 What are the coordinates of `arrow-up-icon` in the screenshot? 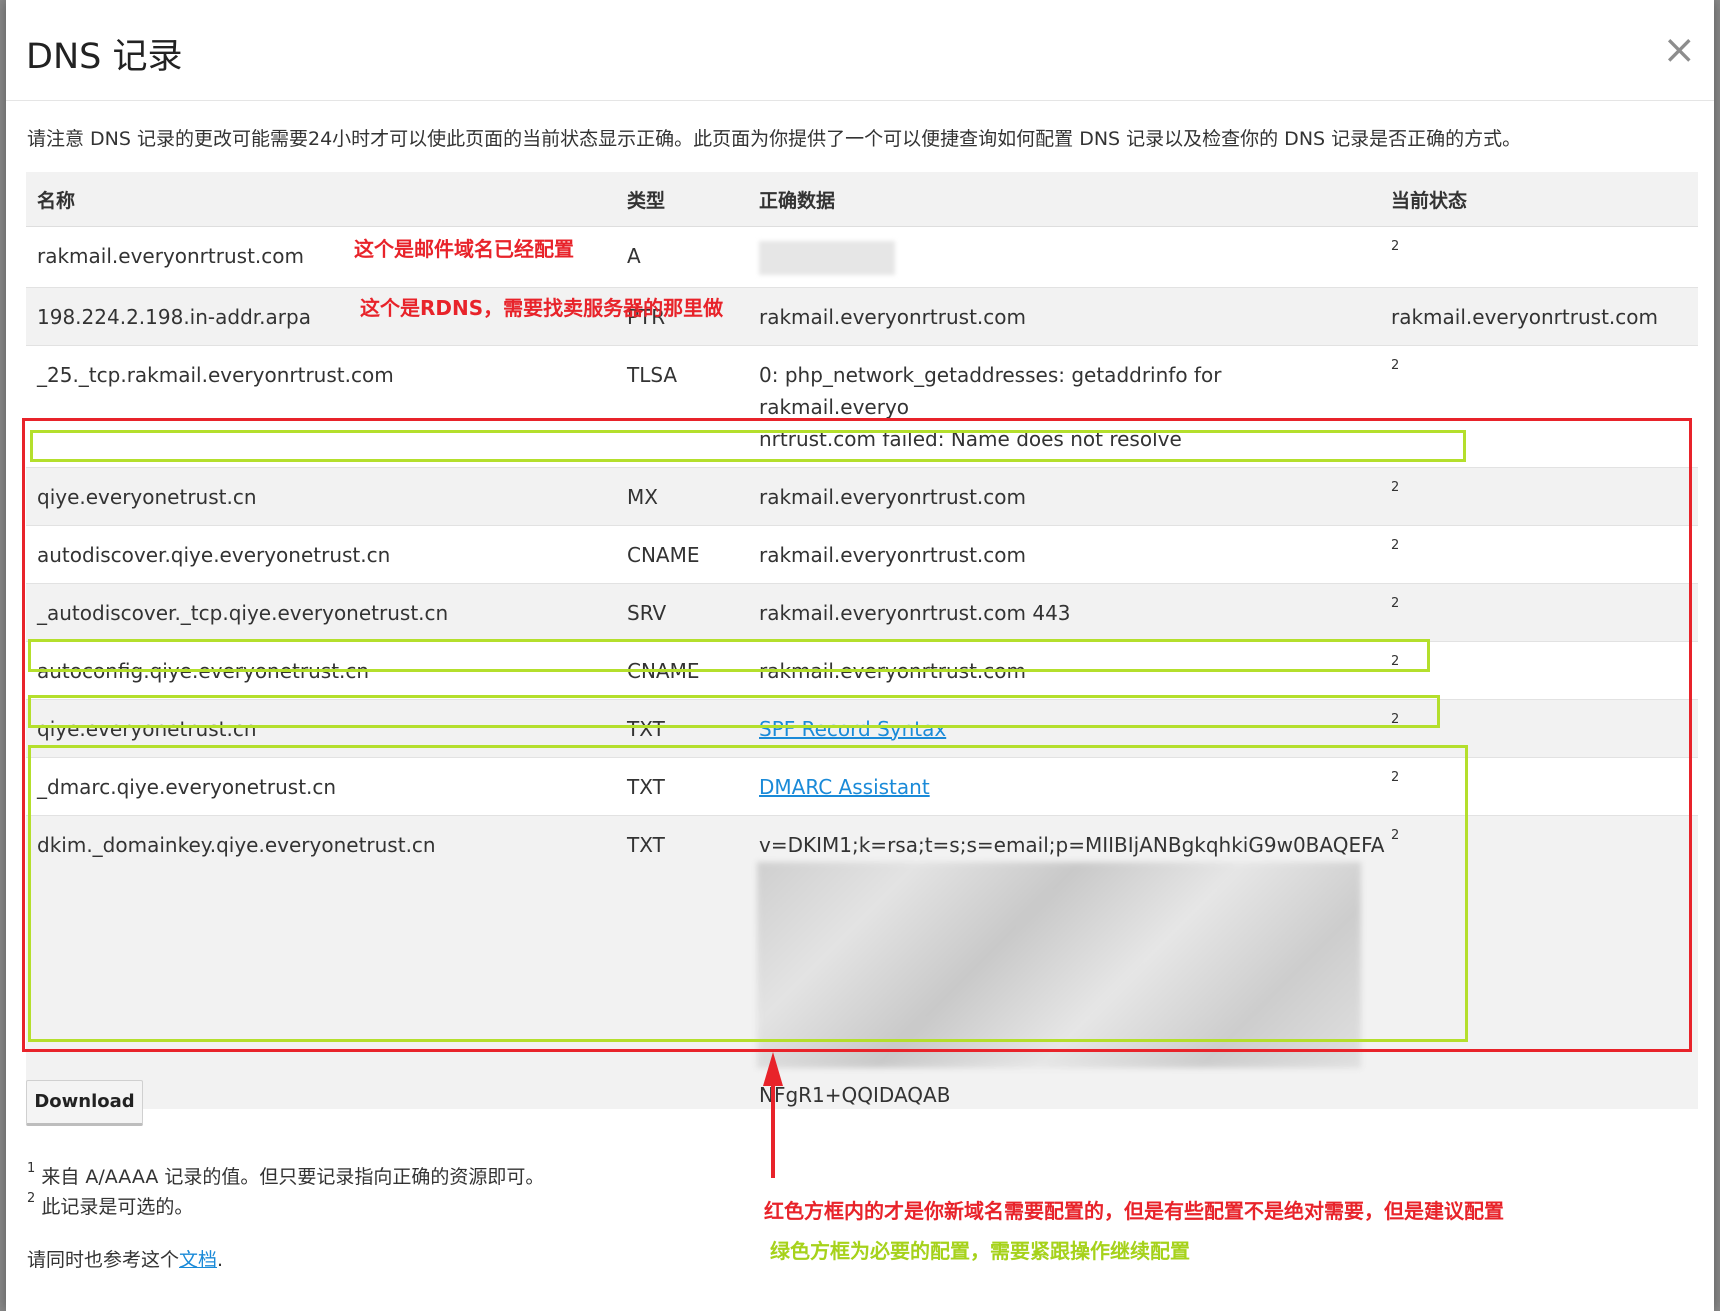 It's located at (773, 1115).